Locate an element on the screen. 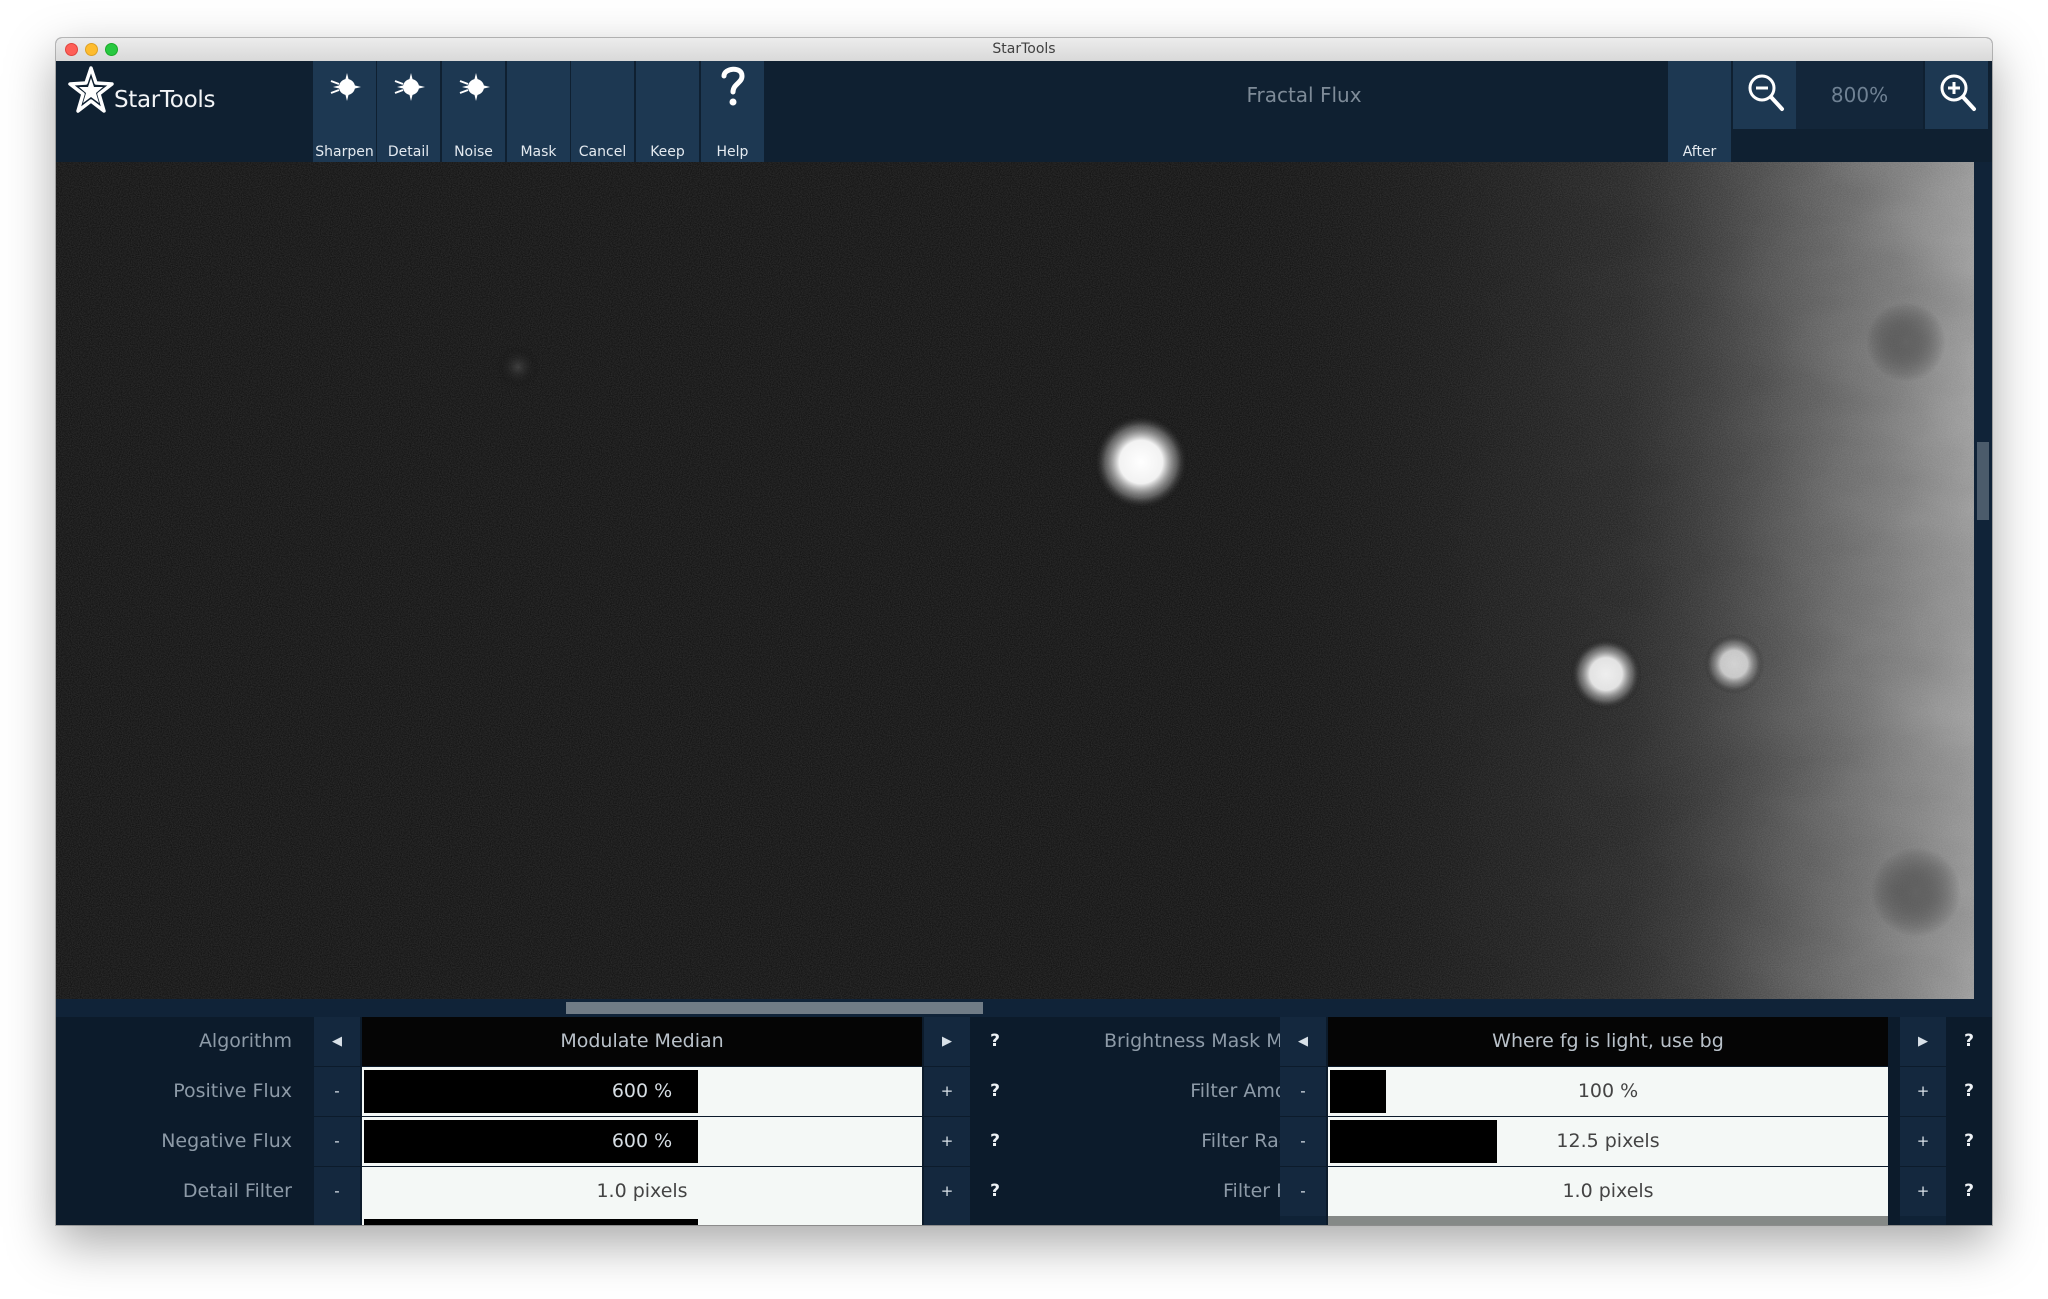 This screenshot has height=1299, width=2048. filter-radius-label: Filter Radius is located at coordinates (1259, 1141).